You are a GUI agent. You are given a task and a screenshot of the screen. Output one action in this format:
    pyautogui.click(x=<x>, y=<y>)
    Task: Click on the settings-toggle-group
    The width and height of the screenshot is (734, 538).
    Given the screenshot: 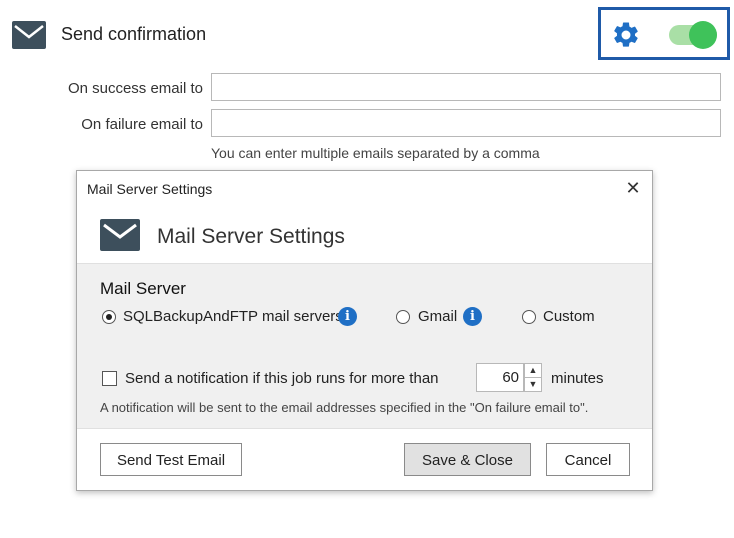 What is the action you would take?
    pyautogui.click(x=664, y=33)
    